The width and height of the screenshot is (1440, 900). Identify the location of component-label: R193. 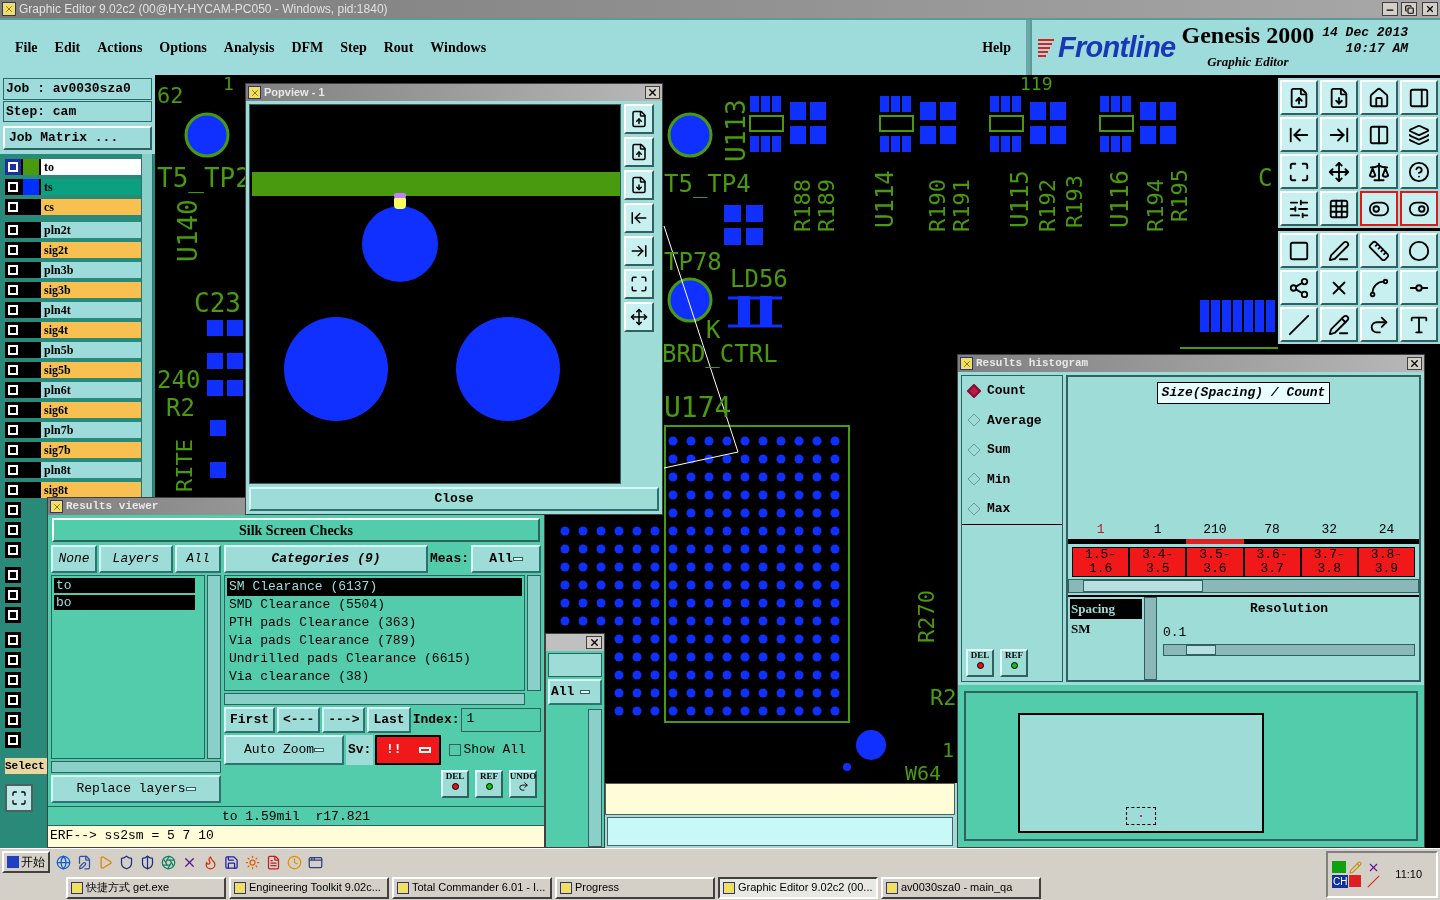
(1074, 201).